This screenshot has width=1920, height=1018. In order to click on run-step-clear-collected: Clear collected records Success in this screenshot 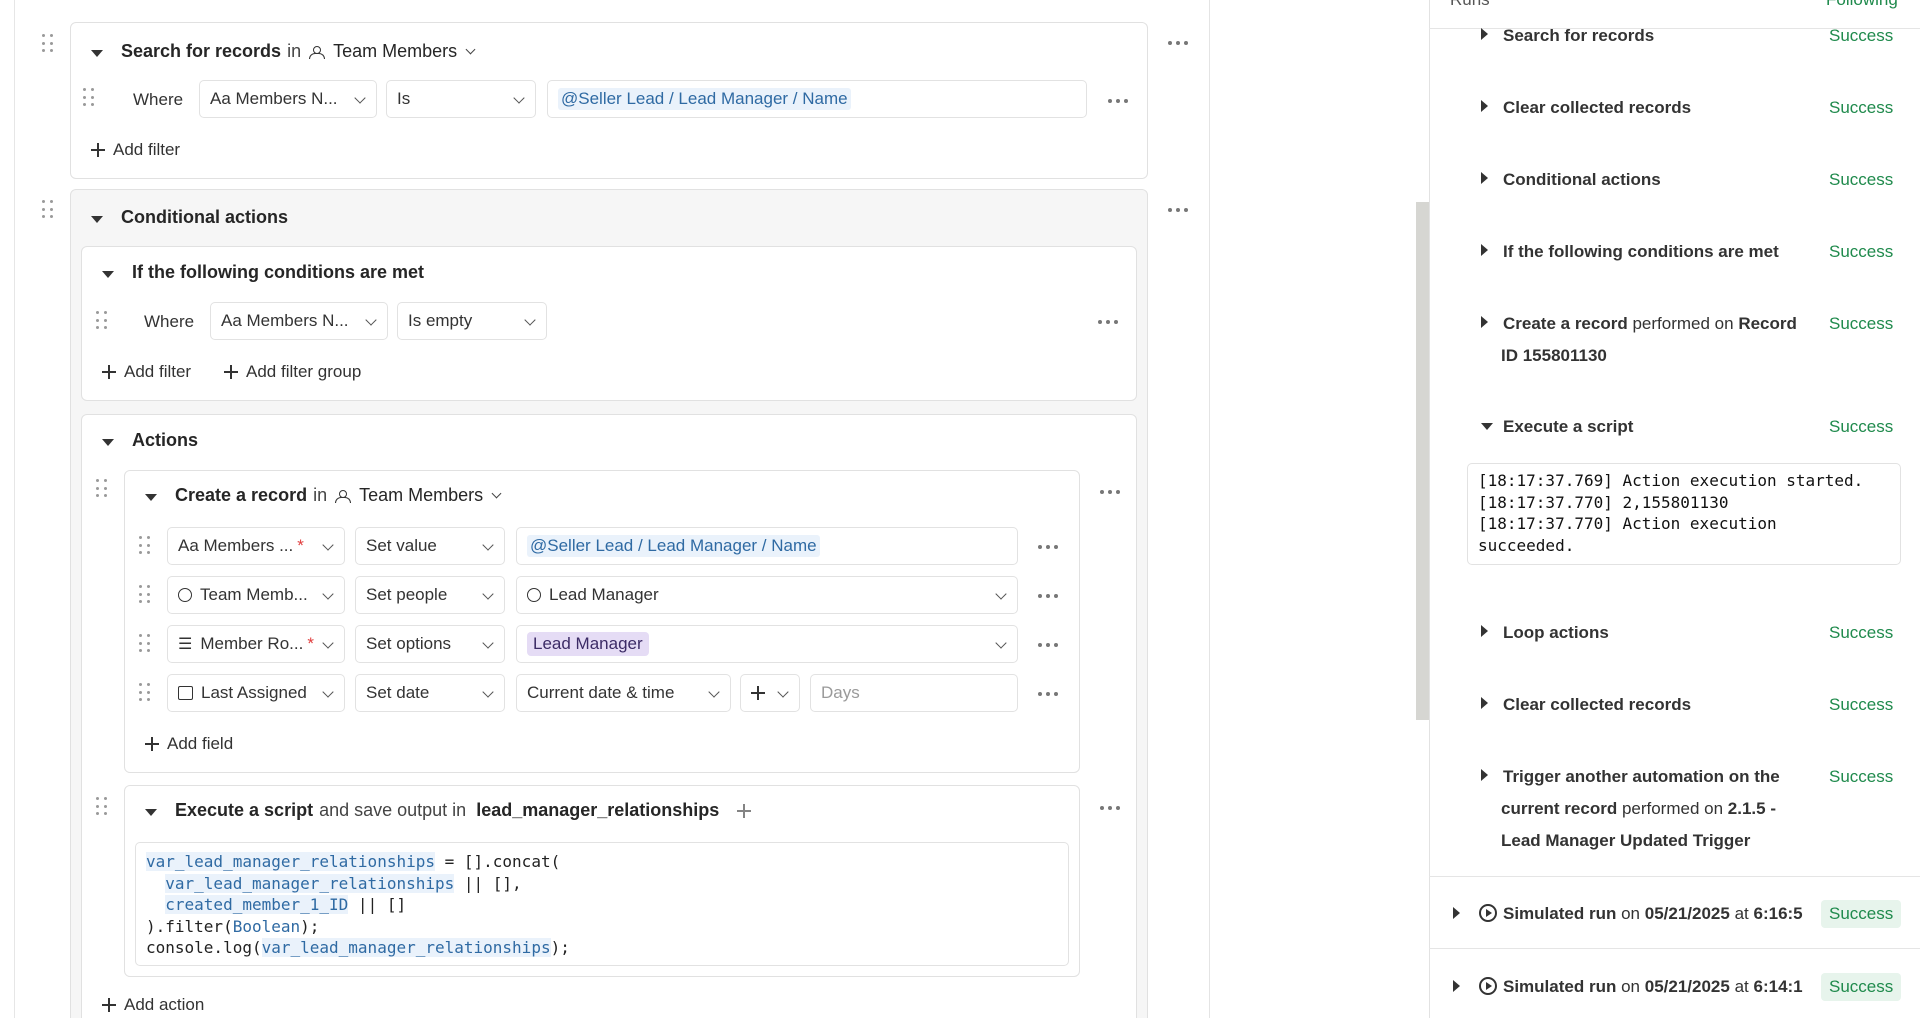, I will do `click(1674, 113)`.